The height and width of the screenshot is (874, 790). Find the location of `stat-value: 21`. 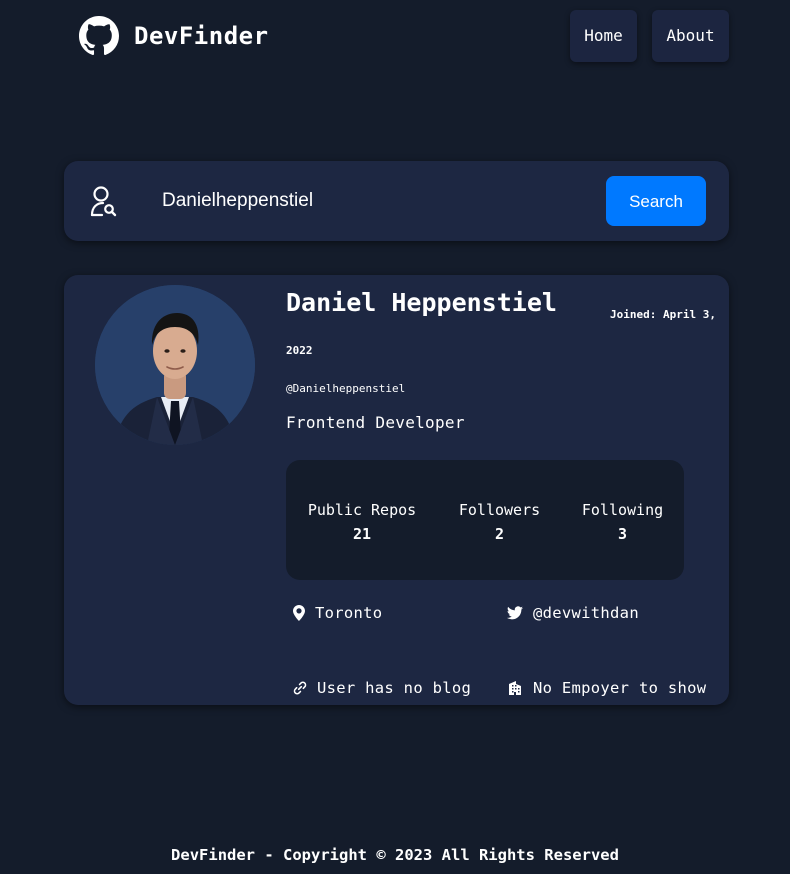

stat-value: 21 is located at coordinates (362, 534).